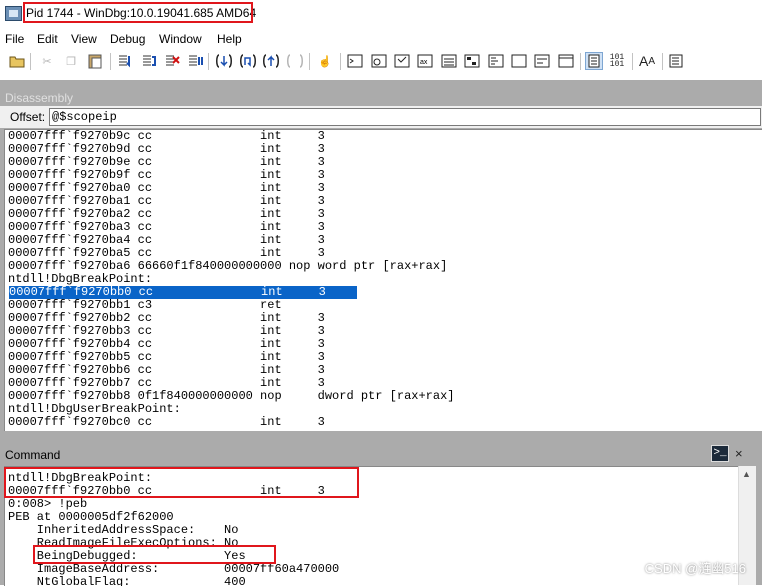 This screenshot has width=762, height=586. Describe the element at coordinates (224, 61) in the screenshot. I see `step-into-icon` at that location.